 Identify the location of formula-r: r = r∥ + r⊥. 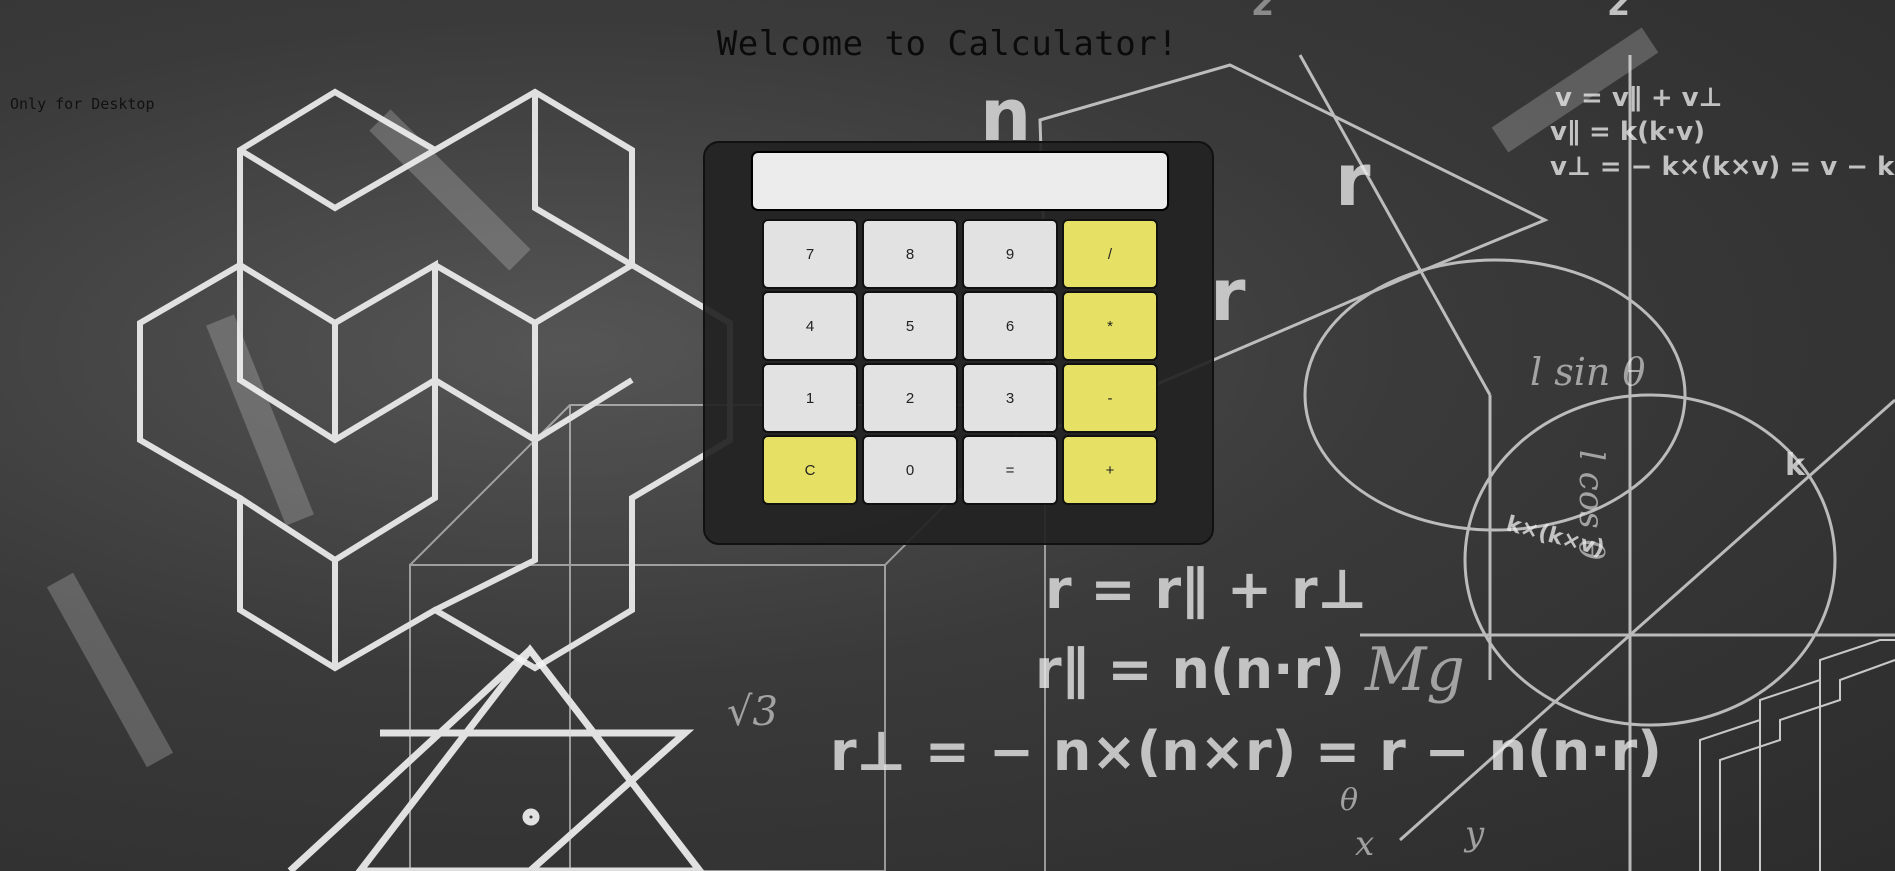
(1206, 589).